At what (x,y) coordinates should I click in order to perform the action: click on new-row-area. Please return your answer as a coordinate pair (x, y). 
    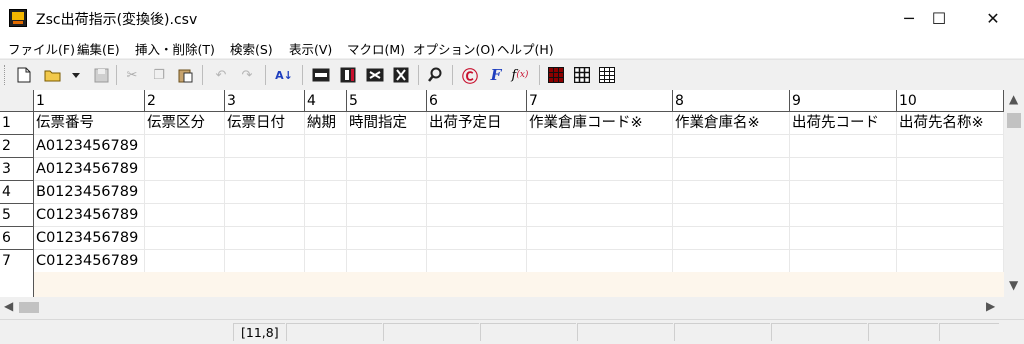
    Looking at the image, I should click on (519, 284).